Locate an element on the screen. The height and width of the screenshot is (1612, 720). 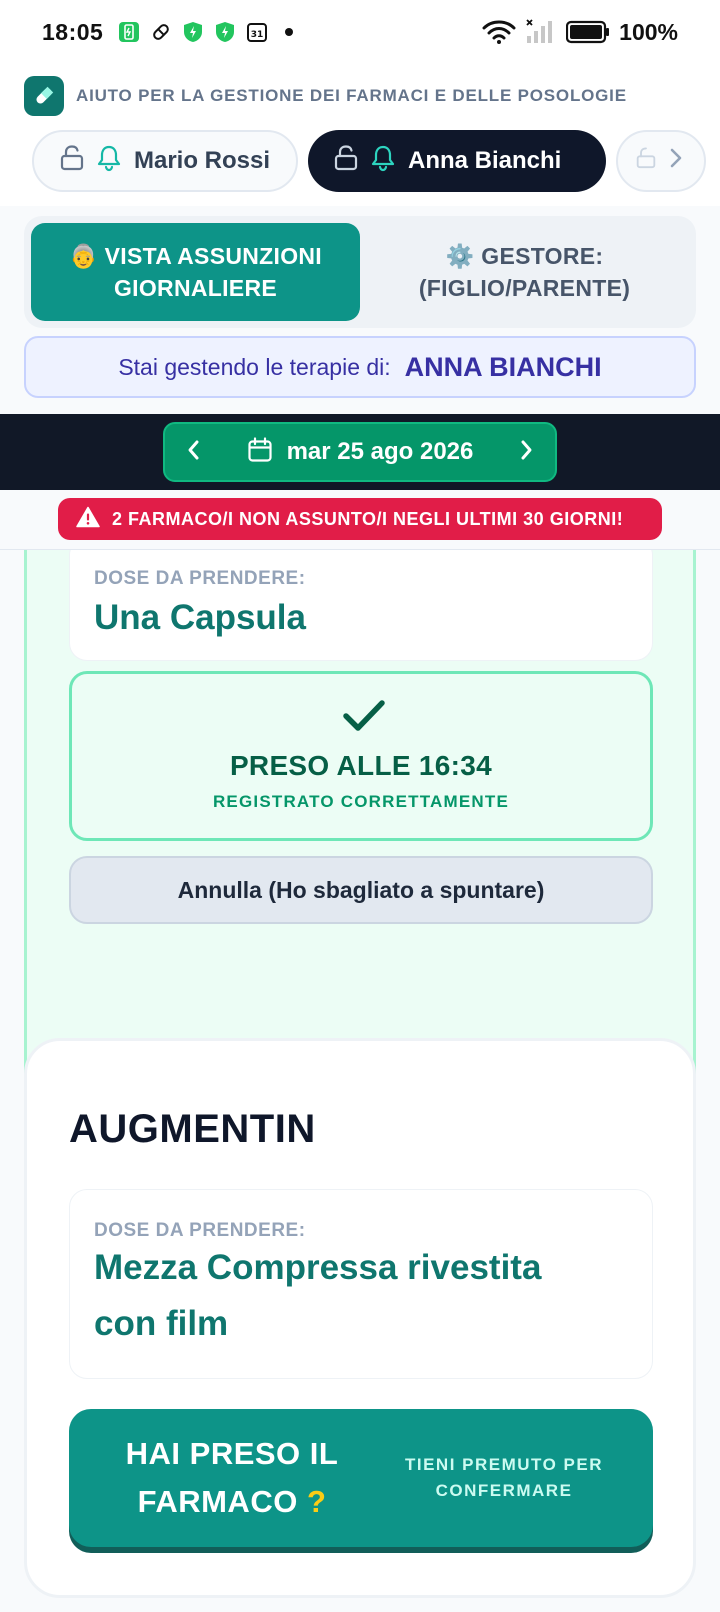
svg-text: 31 is located at coordinates (257, 35).